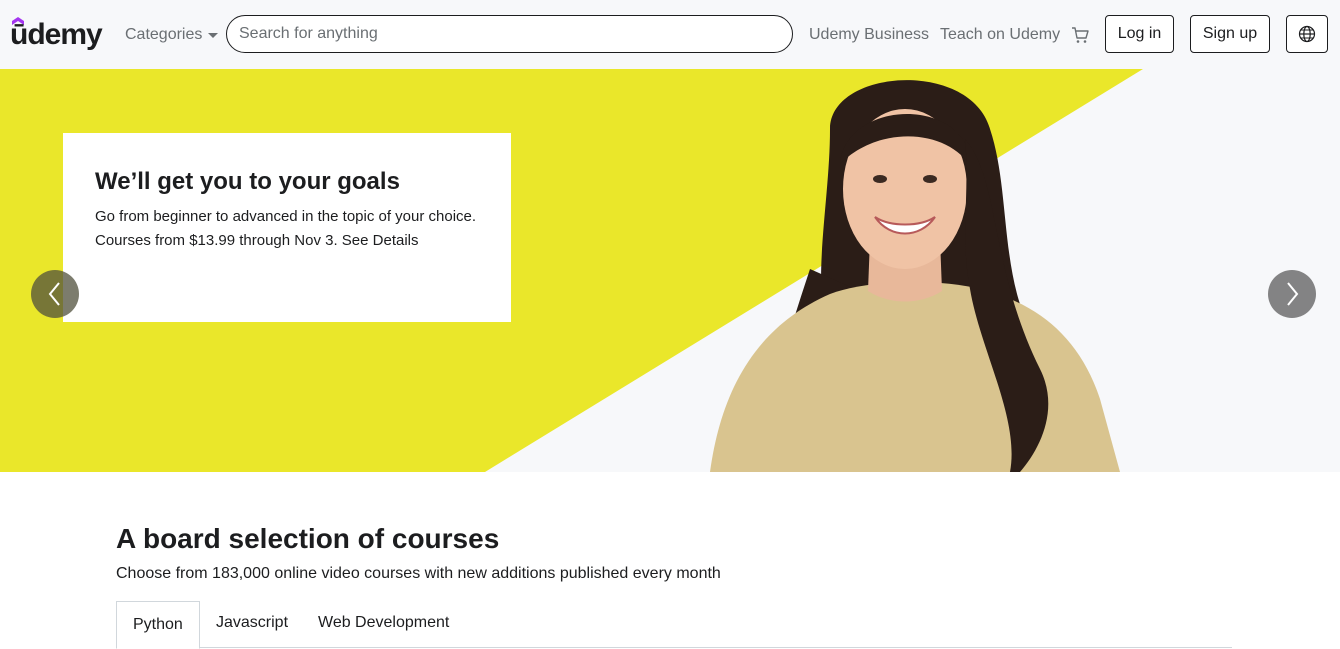  What do you see at coordinates (247, 181) in the screenshot?
I see `hero-title: We’ll get you to your goals` at bounding box center [247, 181].